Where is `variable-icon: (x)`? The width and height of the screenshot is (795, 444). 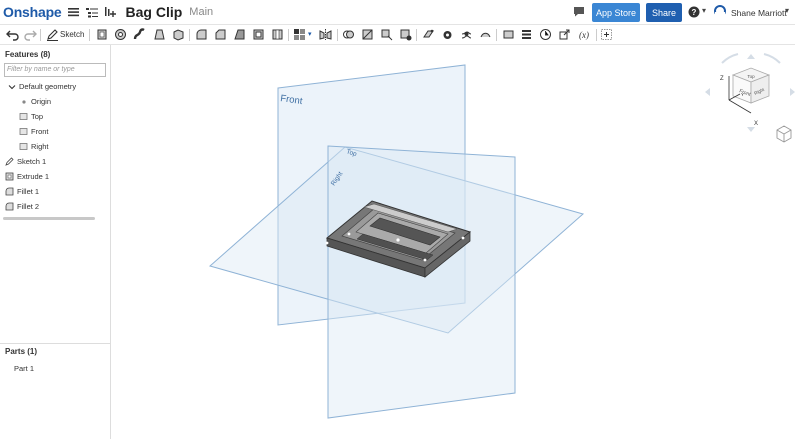
variable-icon: (x) is located at coordinates (584, 34).